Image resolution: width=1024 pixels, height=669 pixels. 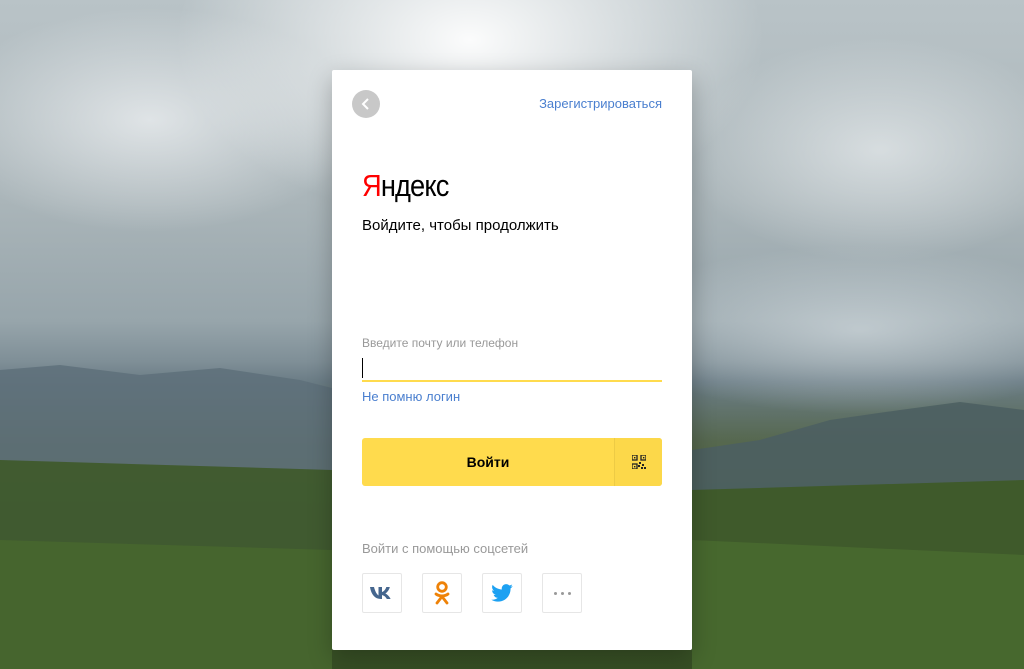 I want to click on more-social-button, so click(x=562, y=593).